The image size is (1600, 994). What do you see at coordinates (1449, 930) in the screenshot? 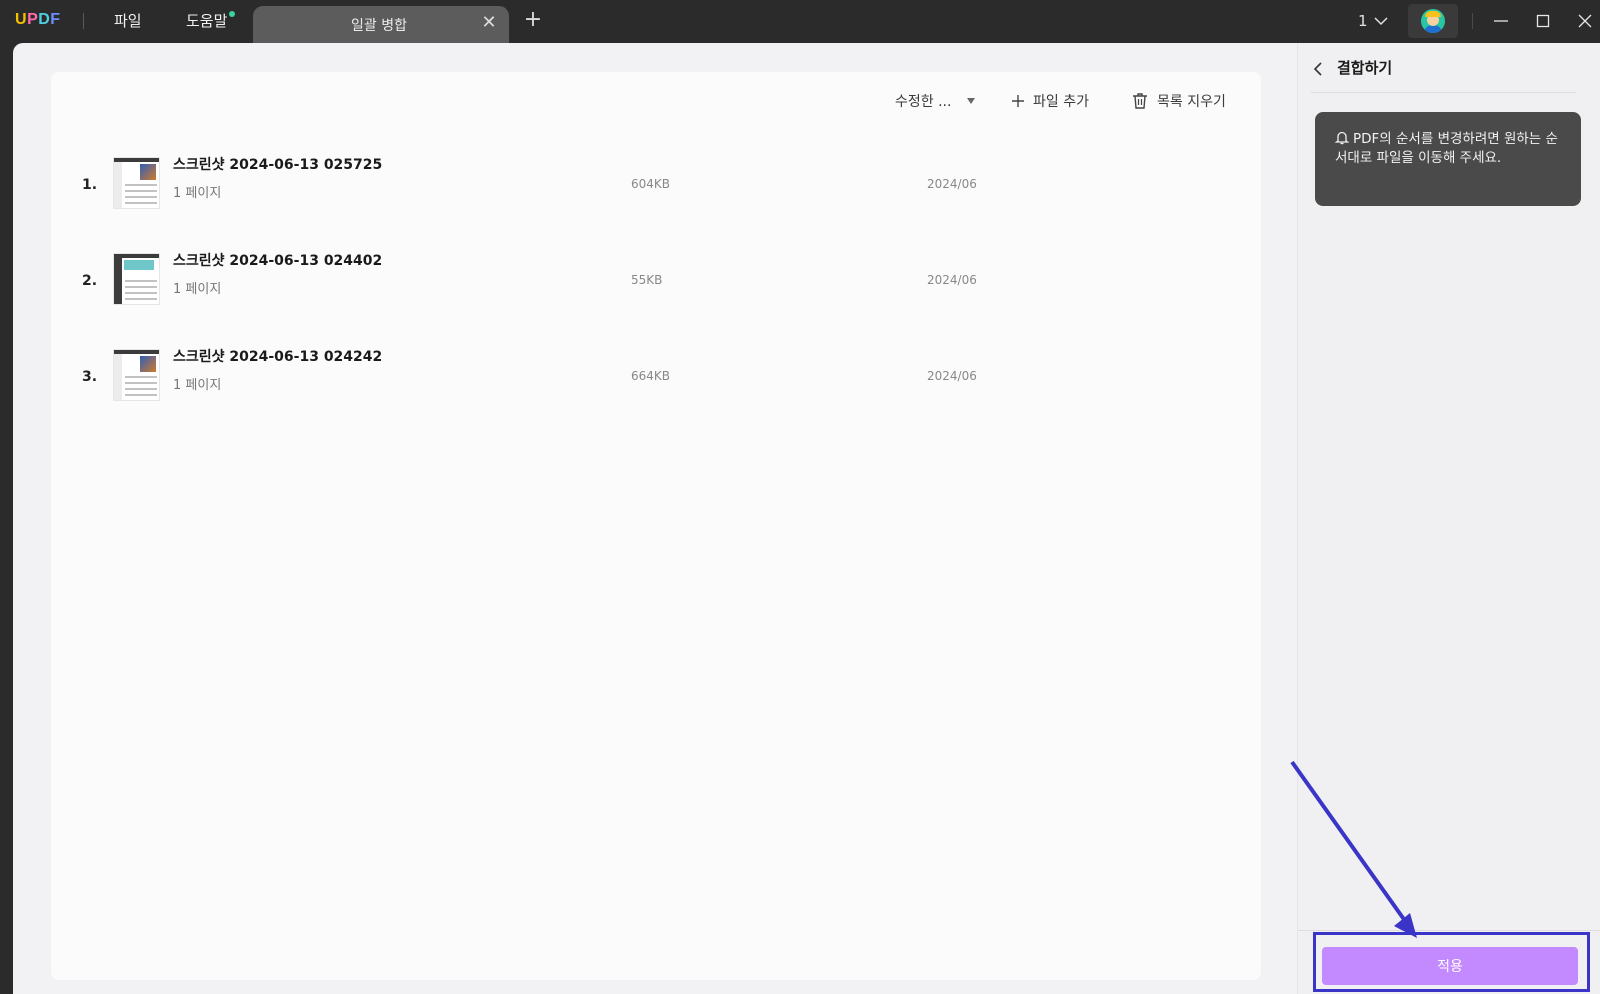
I see `footer-divider` at bounding box center [1449, 930].